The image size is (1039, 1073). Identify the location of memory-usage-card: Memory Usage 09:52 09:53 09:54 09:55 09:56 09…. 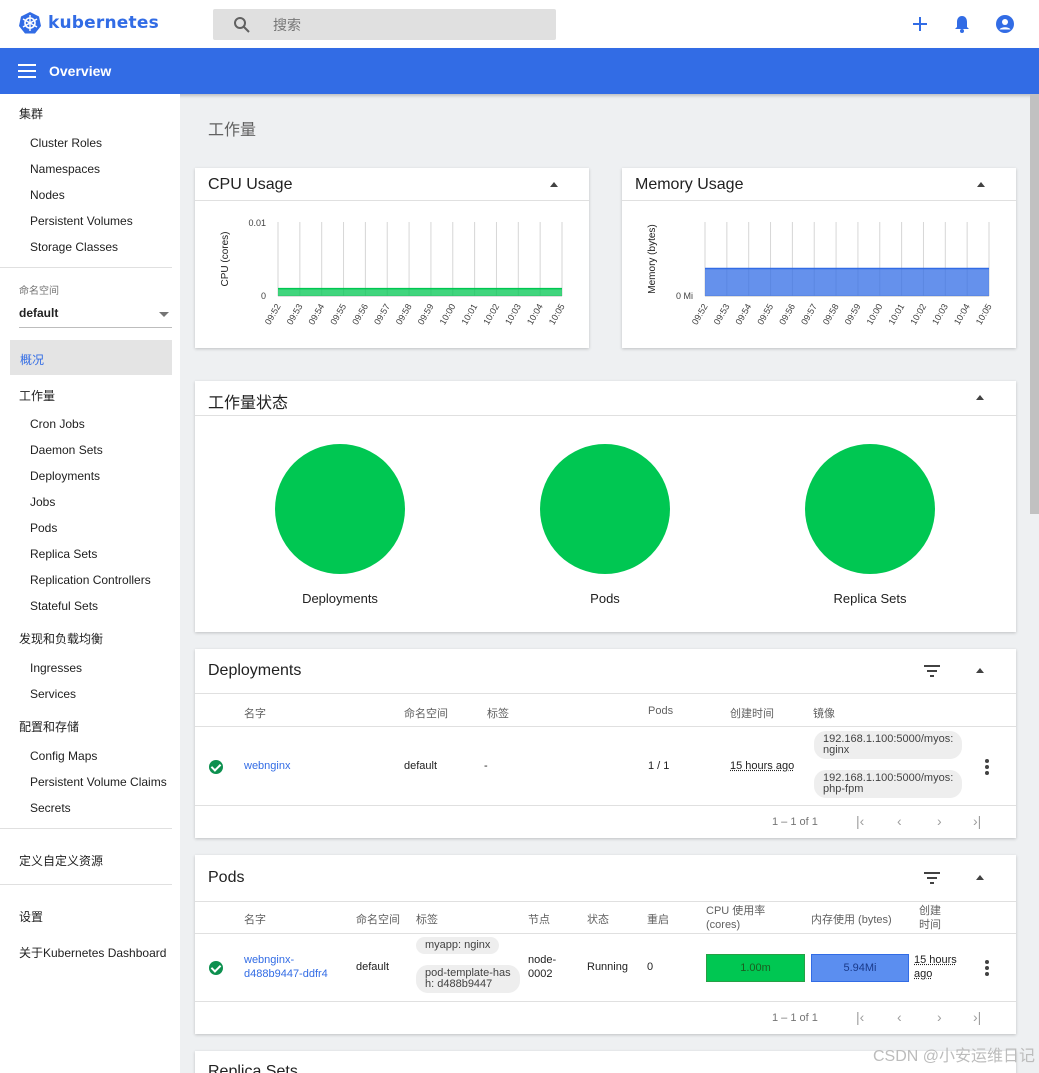
(819, 258).